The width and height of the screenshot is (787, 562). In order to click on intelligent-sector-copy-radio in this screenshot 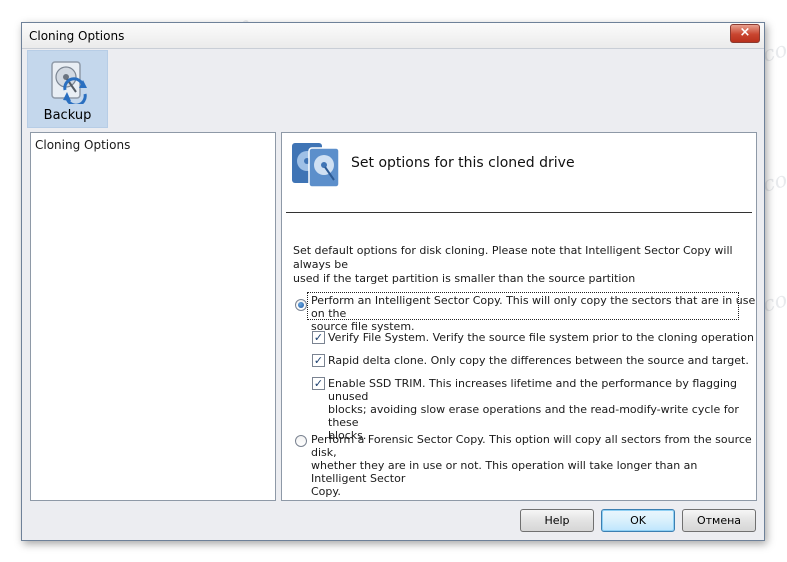, I will do `click(301, 305)`.